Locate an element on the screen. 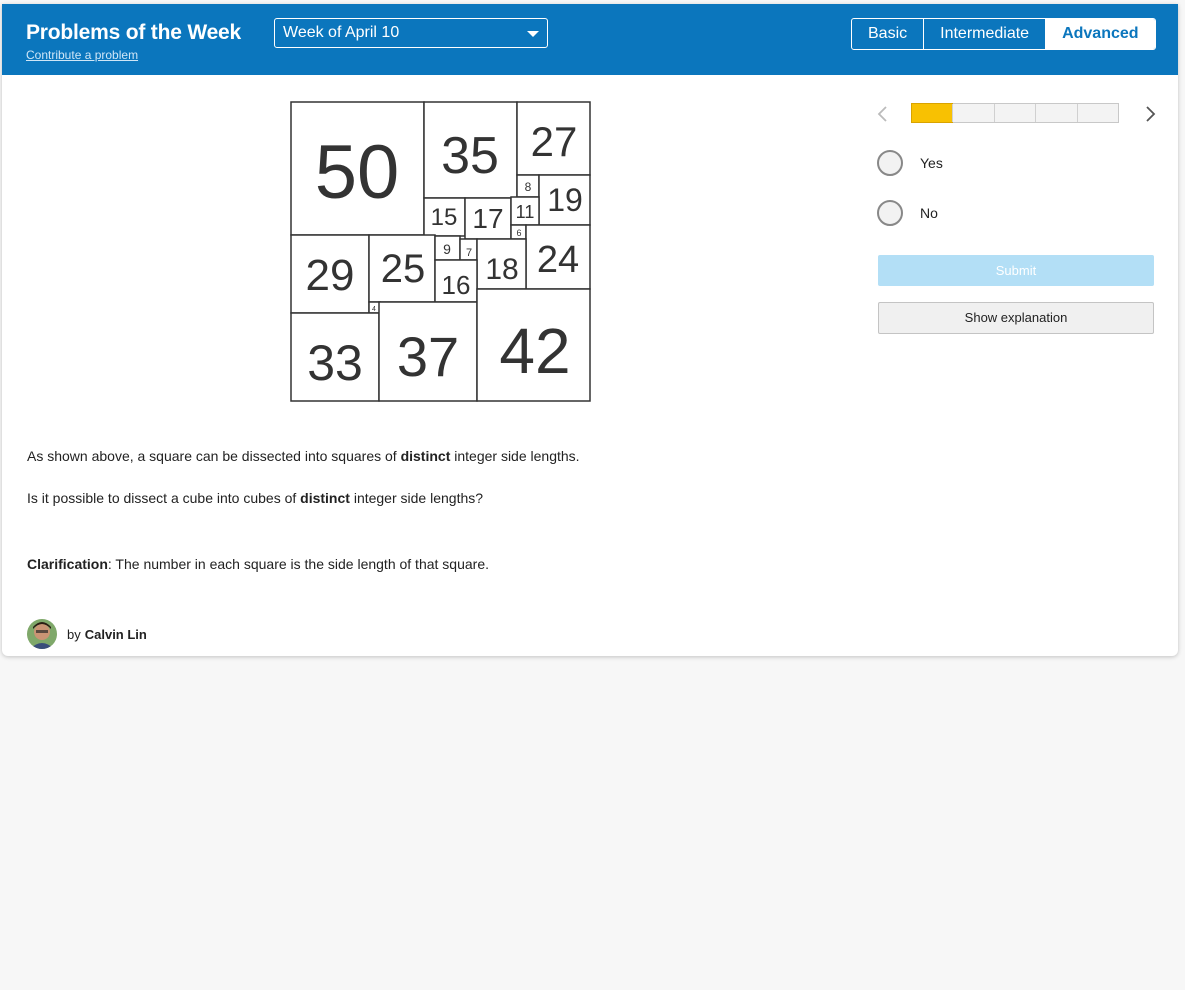 Image resolution: width=1185 pixels, height=990 pixels. submit-button: Submit is located at coordinates (1016, 270).